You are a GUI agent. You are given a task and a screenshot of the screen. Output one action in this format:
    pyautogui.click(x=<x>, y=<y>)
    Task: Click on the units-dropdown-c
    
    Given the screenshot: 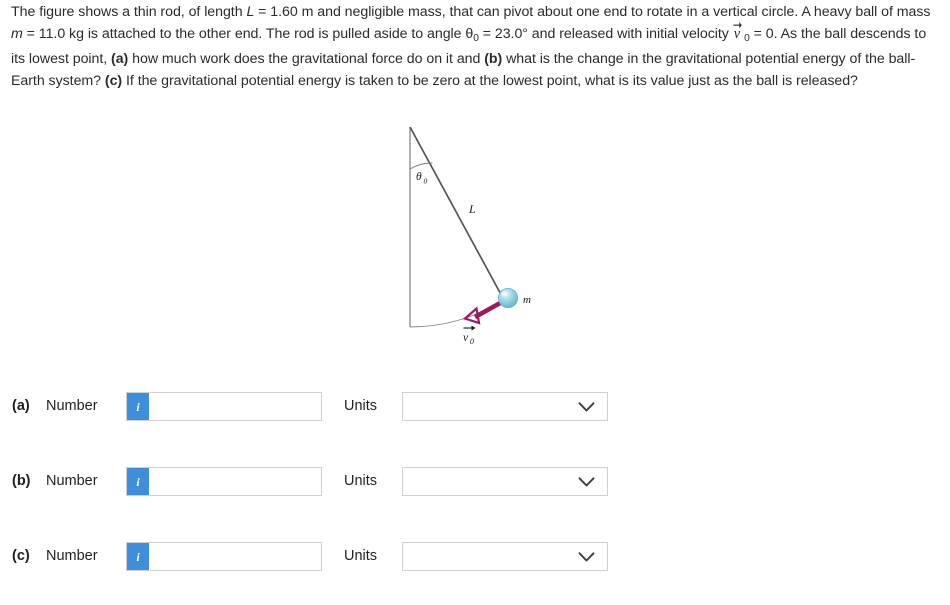 What is the action you would take?
    pyautogui.click(x=505, y=556)
    